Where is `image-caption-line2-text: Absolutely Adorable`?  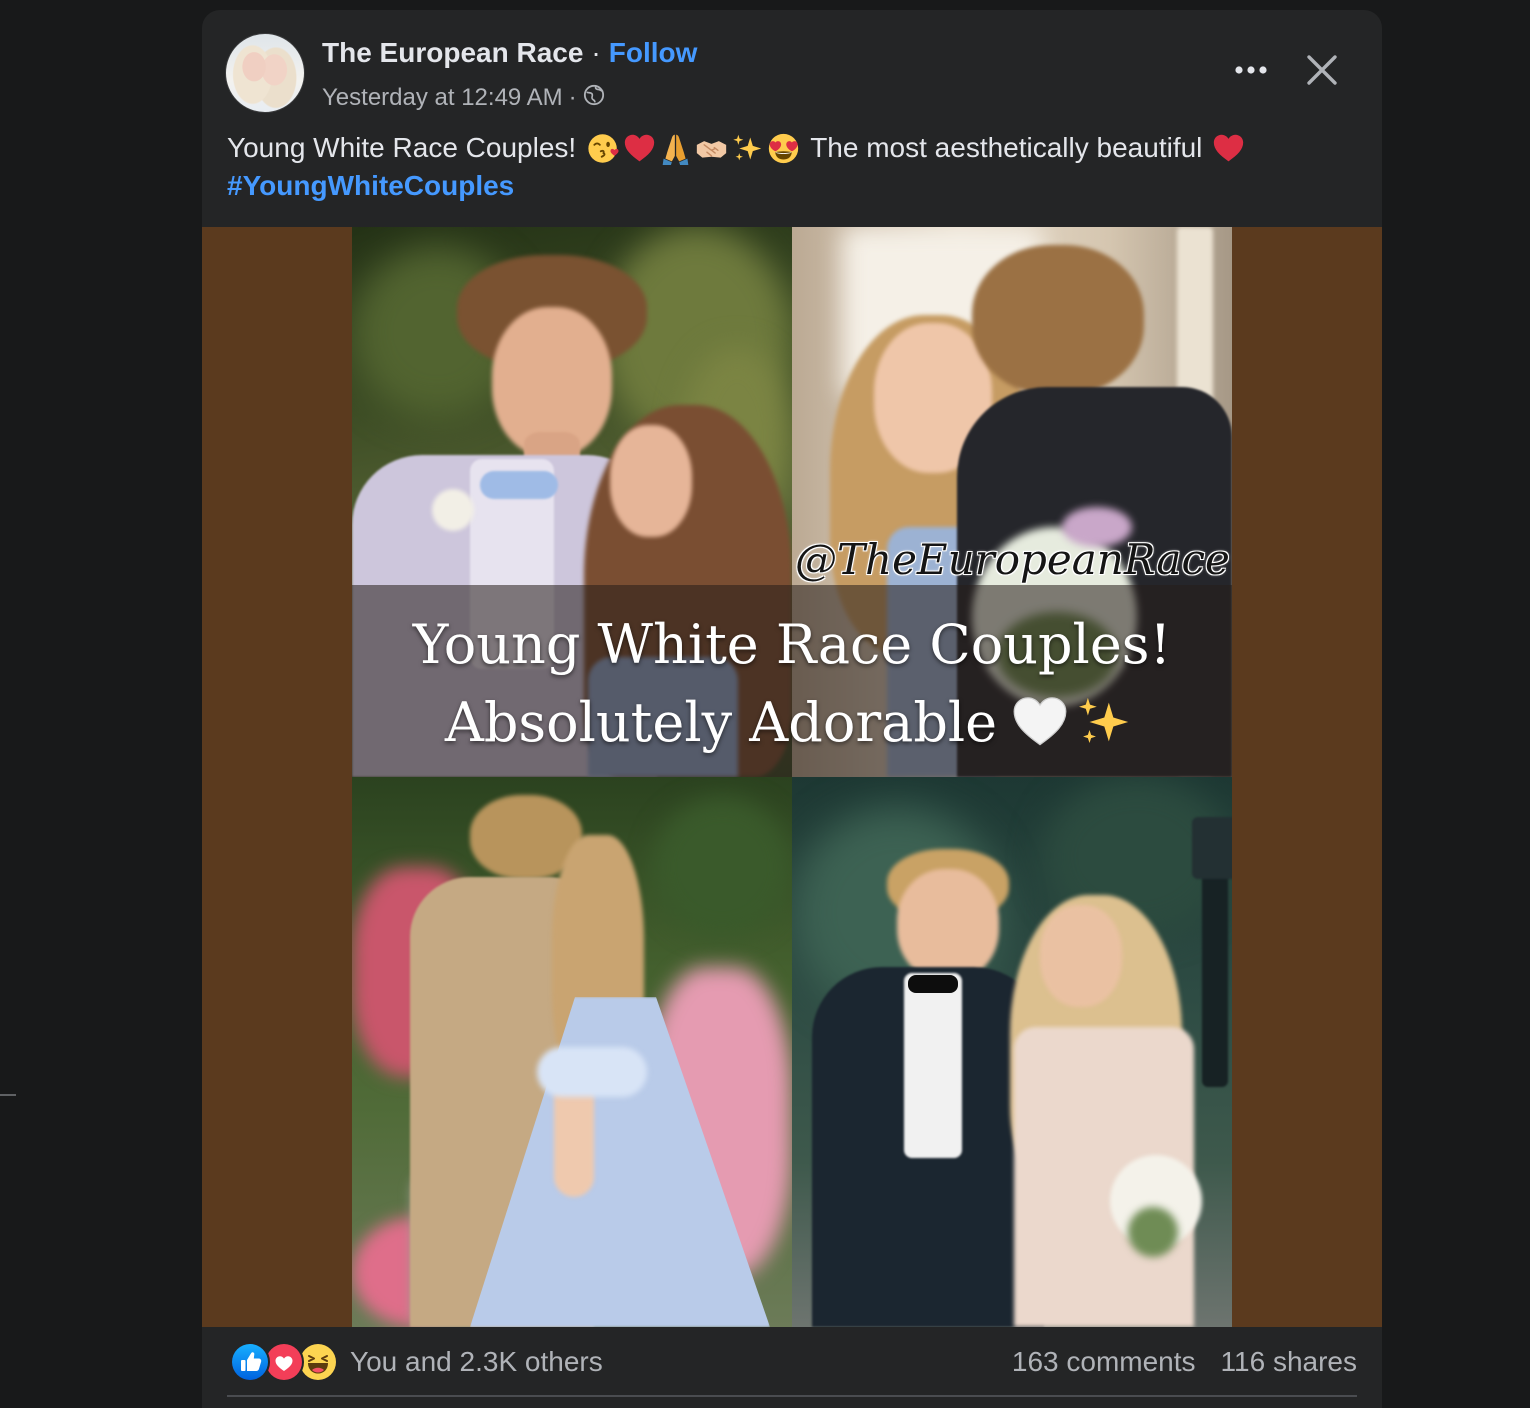
image-caption-line2-text: Absolutely Adorable is located at coordinates (721, 722).